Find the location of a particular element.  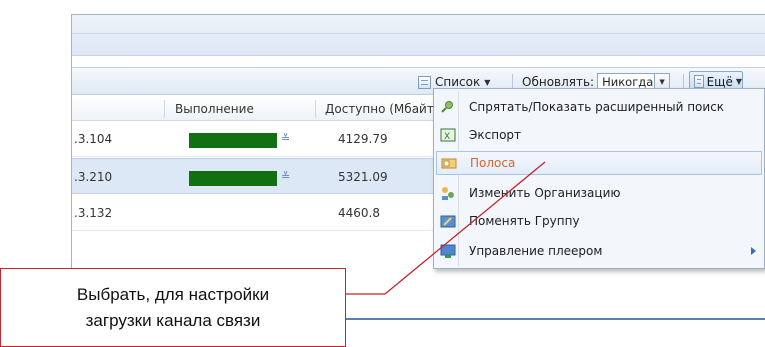

refresh-label: Обновлять: is located at coordinates (558, 82).